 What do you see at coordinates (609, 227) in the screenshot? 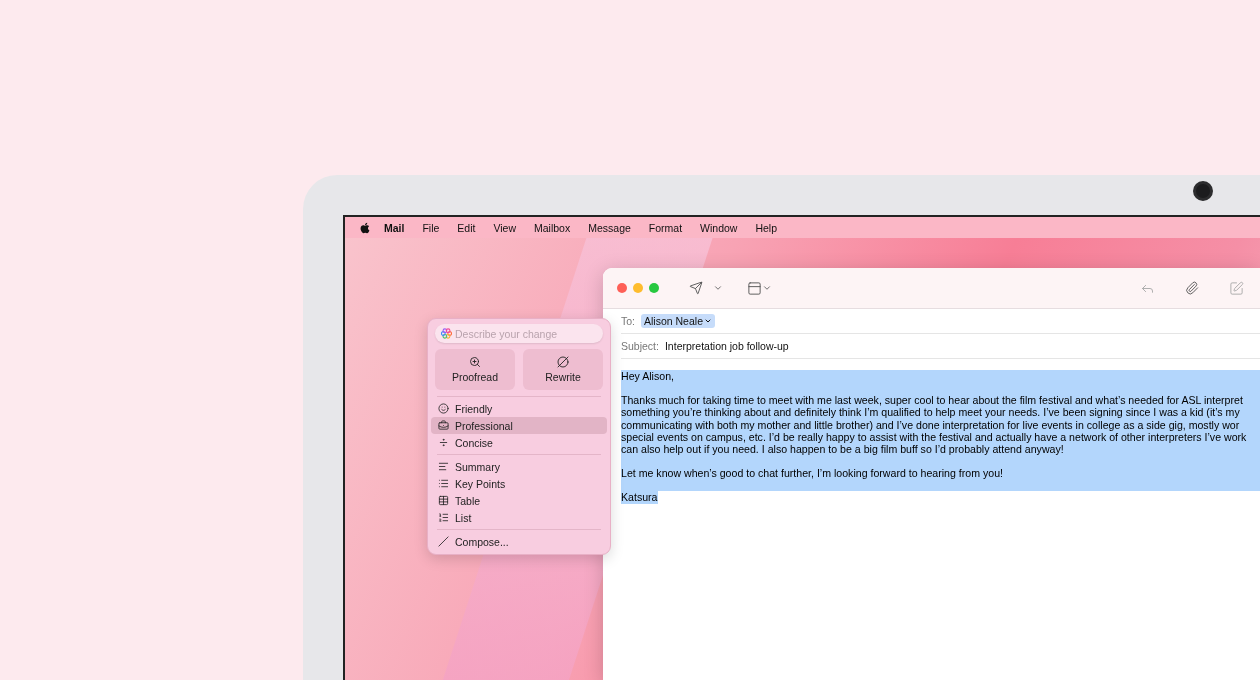
I see `menu-item: Message` at bounding box center [609, 227].